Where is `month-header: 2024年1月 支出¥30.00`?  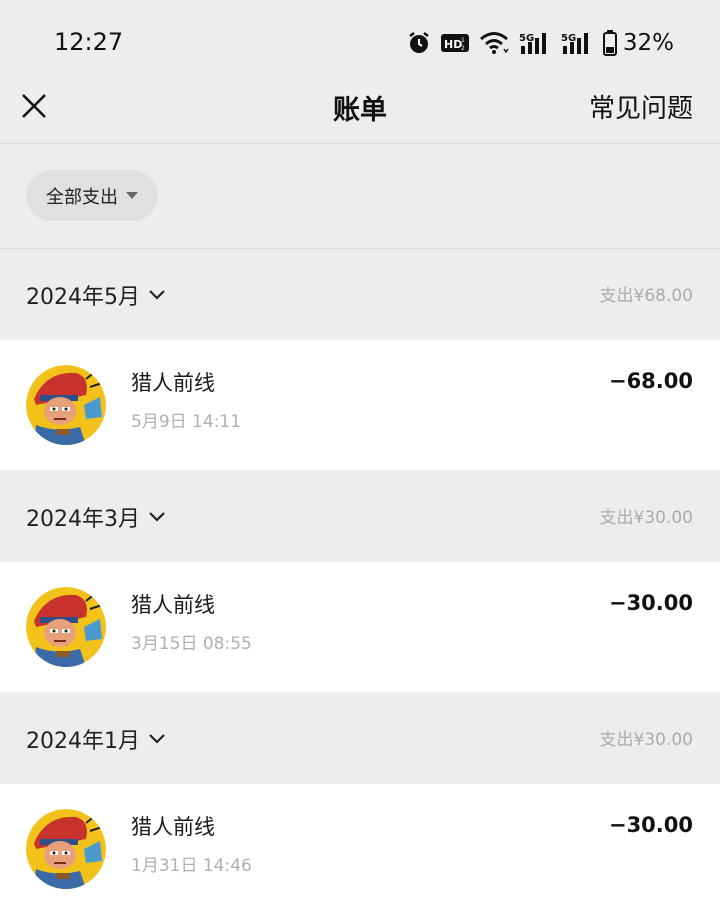
month-header: 2024年1月 支出¥30.00 is located at coordinates (360, 738).